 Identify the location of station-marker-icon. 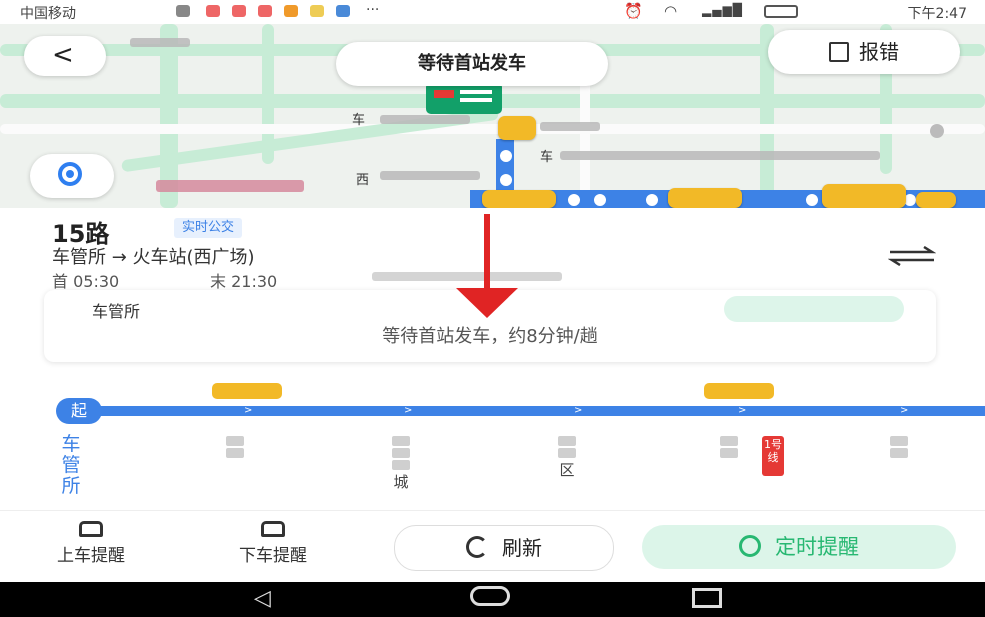
(464, 98).